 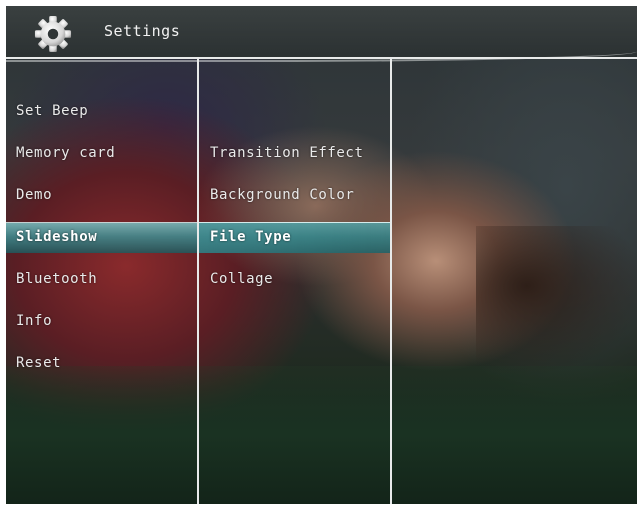 What do you see at coordinates (105, 153) in the screenshot?
I see `menu-item-memory-card: Memory card` at bounding box center [105, 153].